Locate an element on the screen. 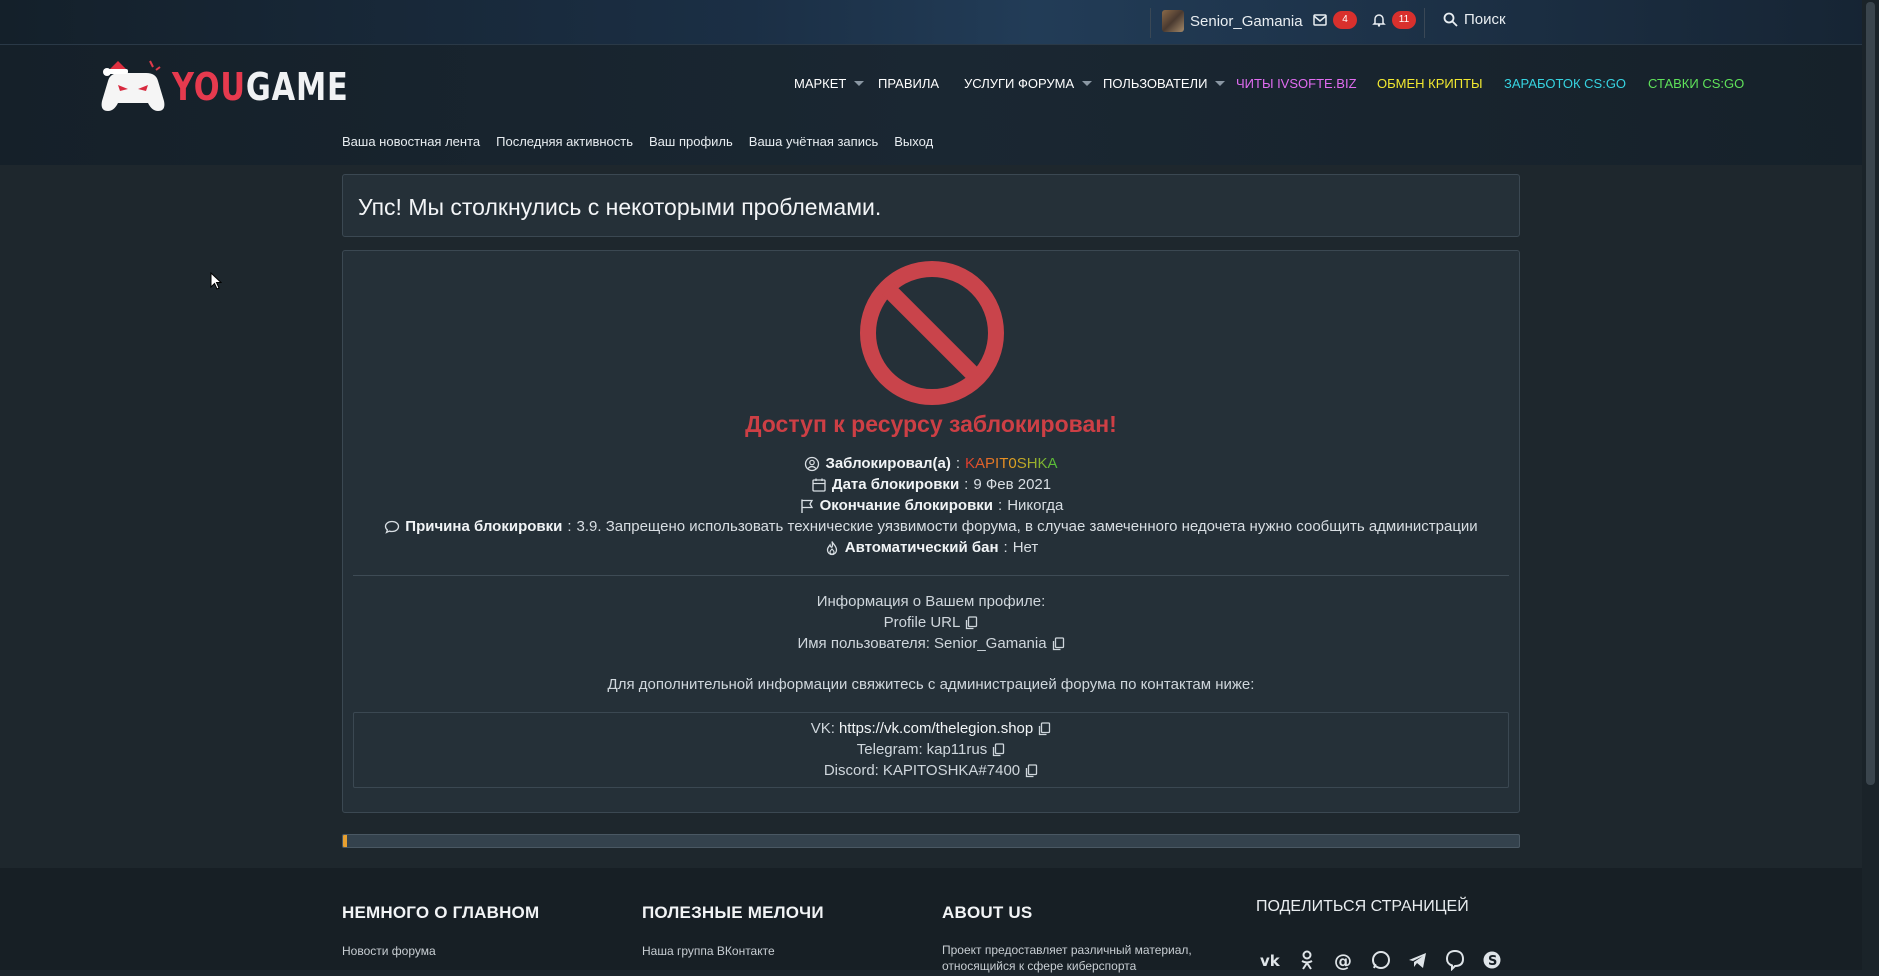  messages-badge: 4 is located at coordinates (1345, 20).